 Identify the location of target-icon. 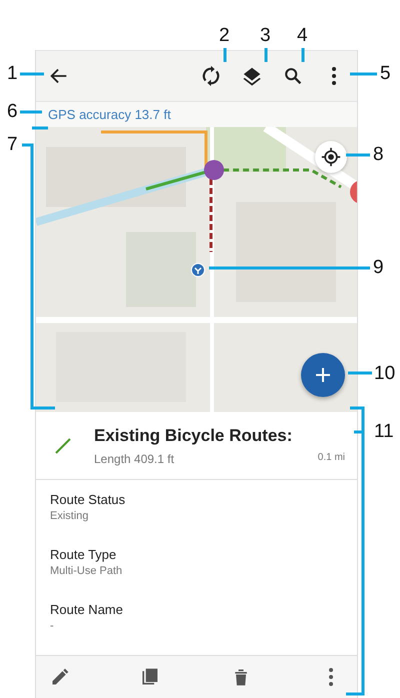
(331, 157).